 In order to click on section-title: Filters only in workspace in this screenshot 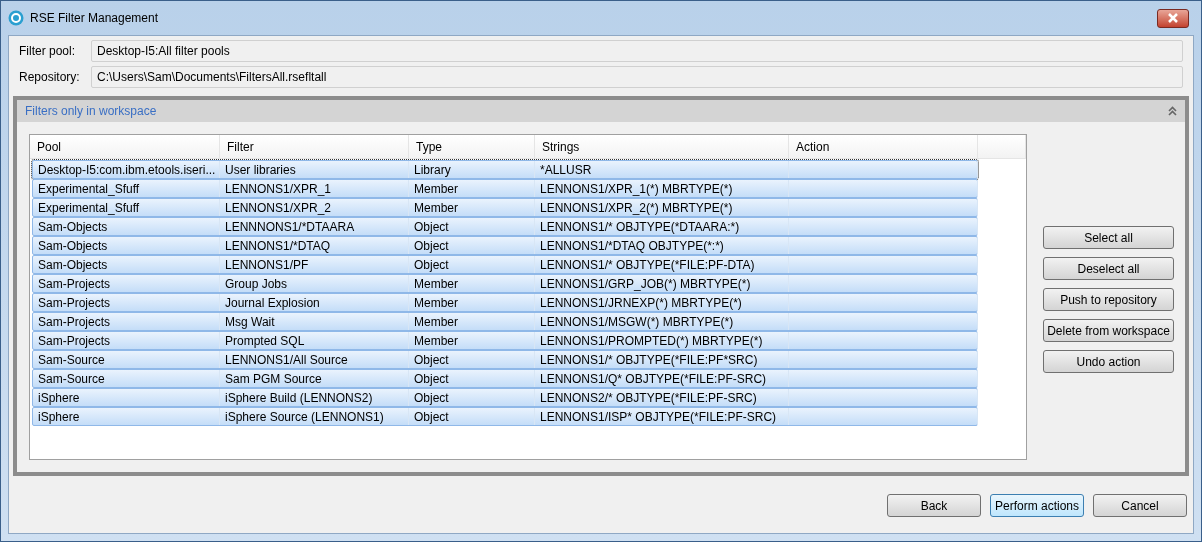, I will do `click(91, 111)`.